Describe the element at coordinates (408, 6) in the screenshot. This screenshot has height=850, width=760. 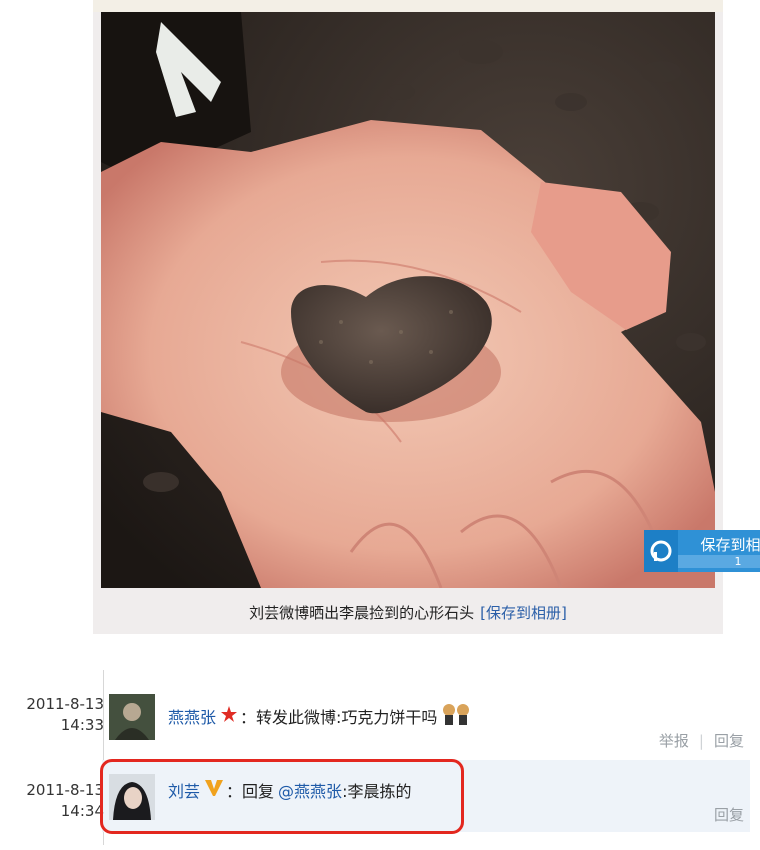
I see `photo-top-border` at that location.